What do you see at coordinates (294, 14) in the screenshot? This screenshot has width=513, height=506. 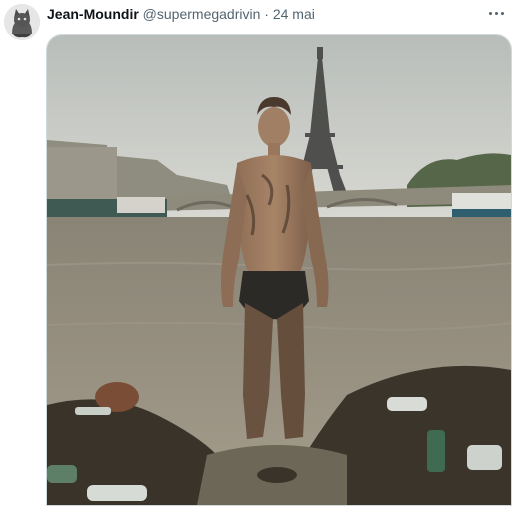 I see `tweet-date: 24 mai` at bounding box center [294, 14].